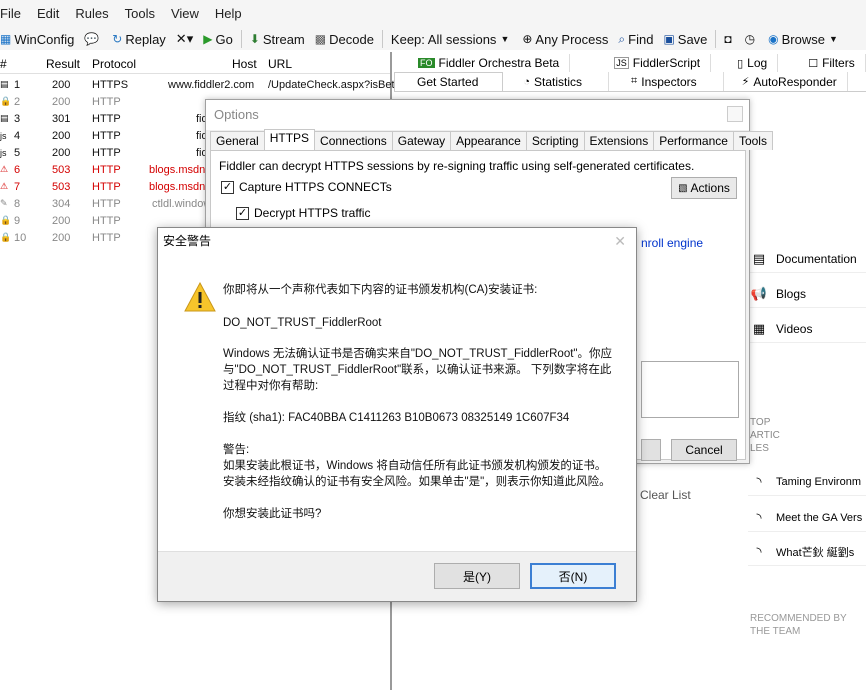 The image size is (866, 690). Describe the element at coordinates (813, 63) in the screenshot. I see `checkbox-icon: ☐` at that location.